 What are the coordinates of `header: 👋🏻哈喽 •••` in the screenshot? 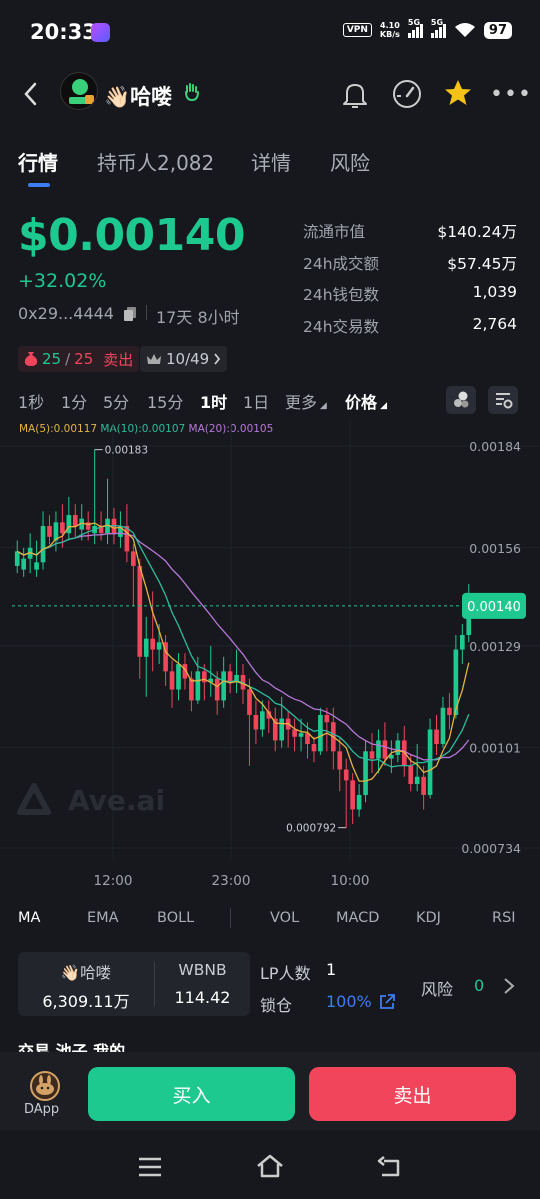 It's located at (270, 94).